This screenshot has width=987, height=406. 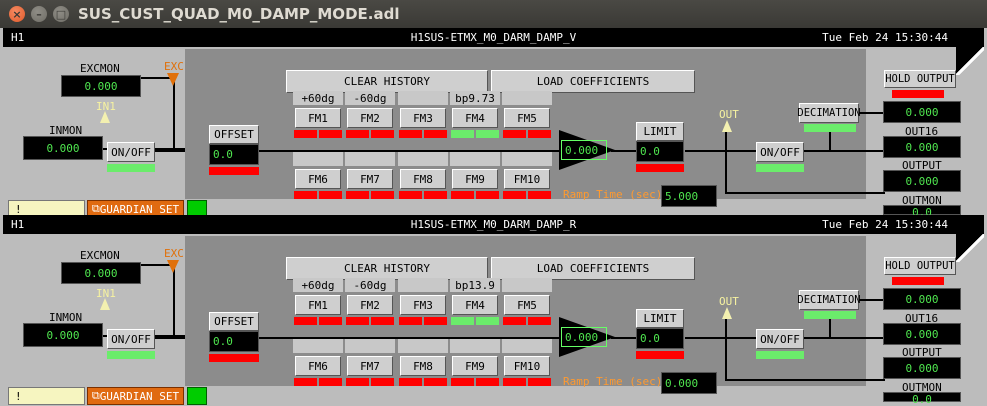 What do you see at coordinates (475, 285) in the screenshot?
I see `fm-top-label-4: bp13.9` at bounding box center [475, 285].